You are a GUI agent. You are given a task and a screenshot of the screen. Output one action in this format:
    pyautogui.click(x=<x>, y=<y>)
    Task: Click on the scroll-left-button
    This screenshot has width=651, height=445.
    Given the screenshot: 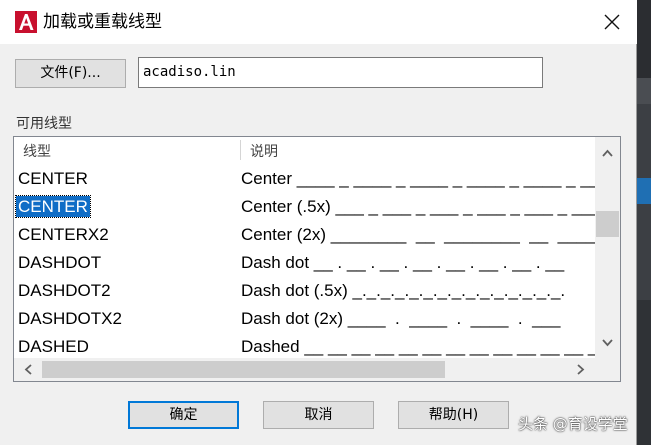 What is the action you would take?
    pyautogui.click(x=28, y=369)
    